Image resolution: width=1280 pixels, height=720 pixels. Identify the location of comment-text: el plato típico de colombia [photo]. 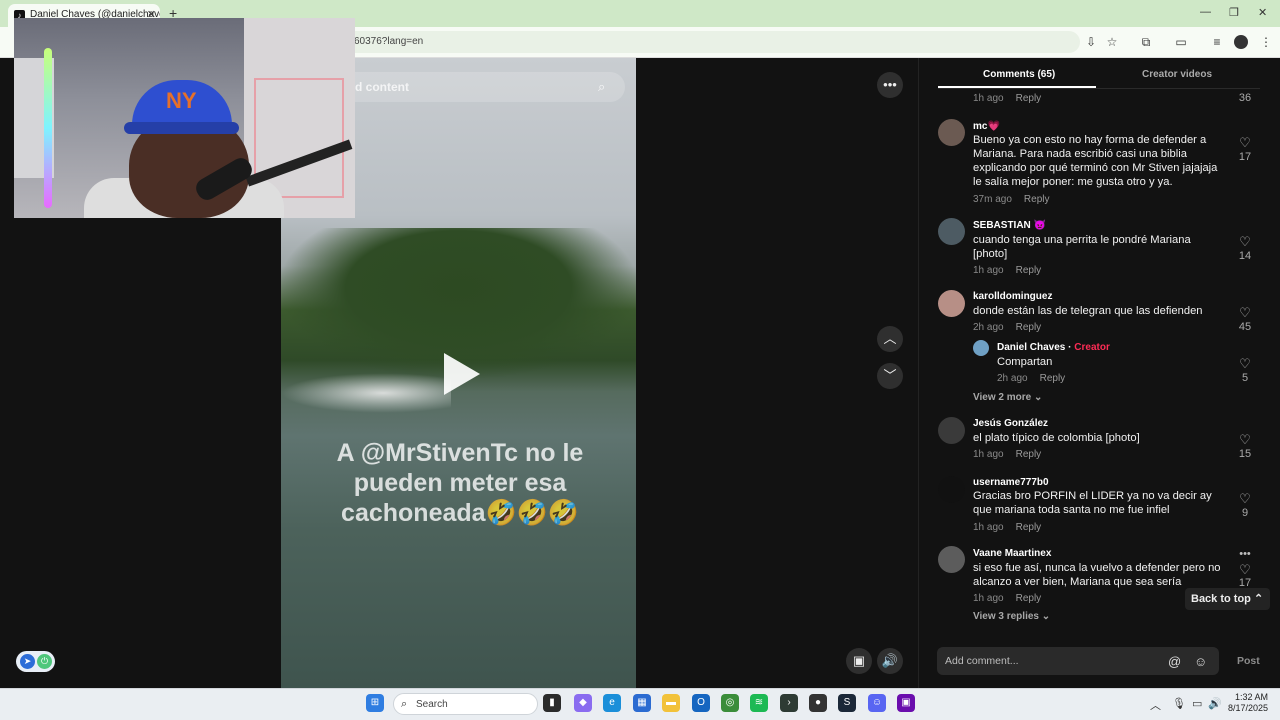
(1056, 438).